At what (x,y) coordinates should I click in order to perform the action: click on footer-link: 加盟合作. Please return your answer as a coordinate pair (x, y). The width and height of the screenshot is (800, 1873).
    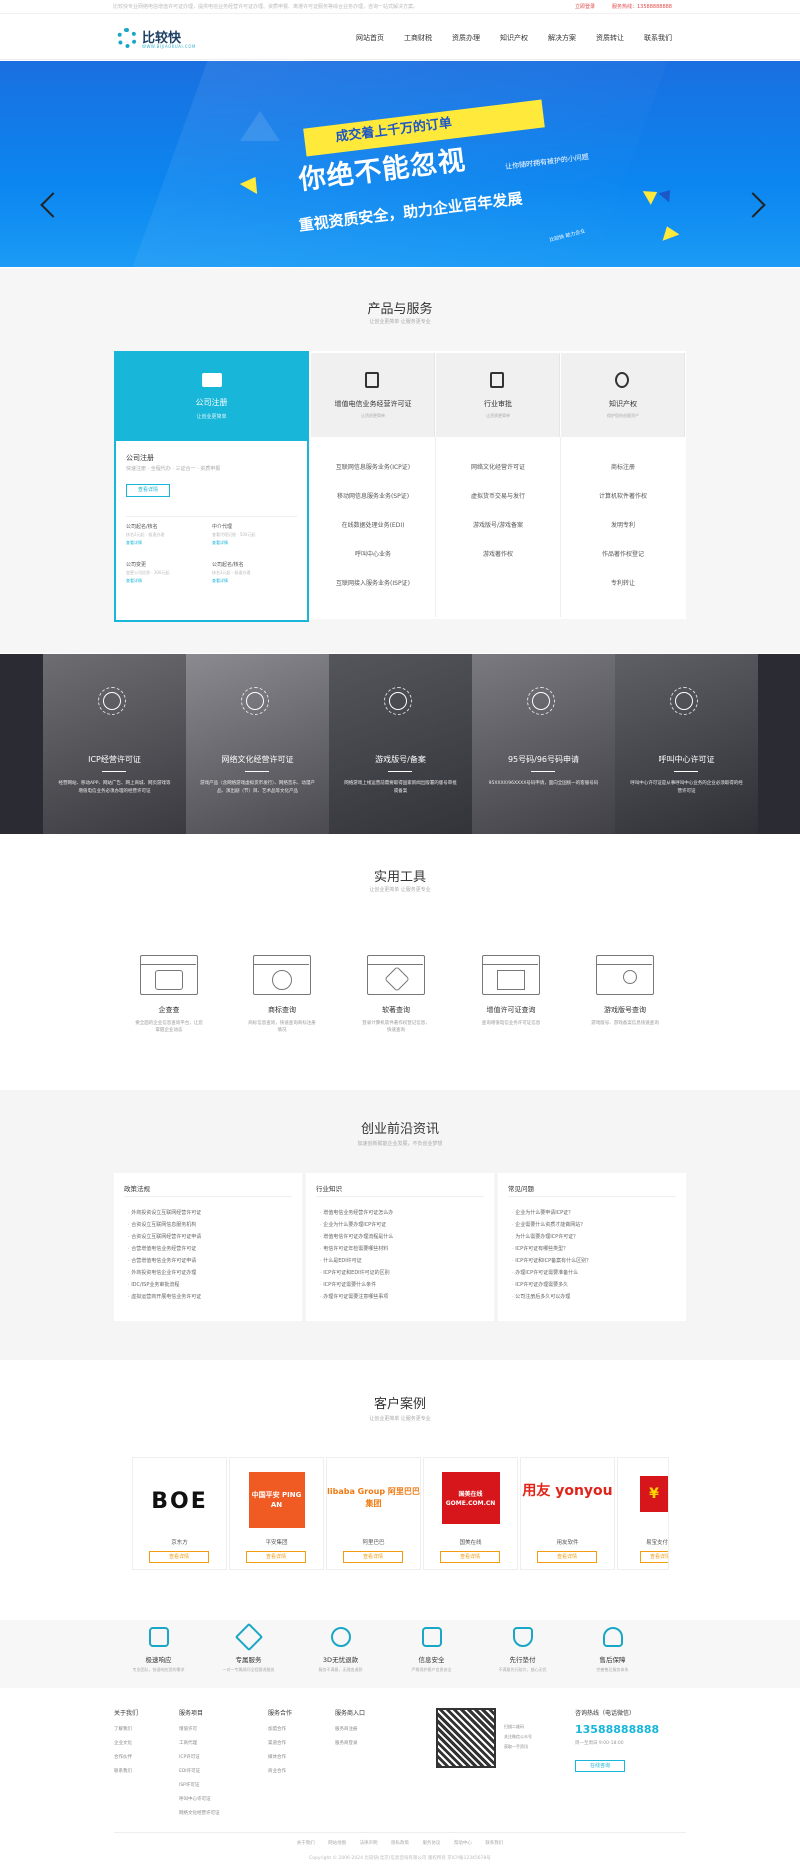
    Looking at the image, I should click on (280, 1733).